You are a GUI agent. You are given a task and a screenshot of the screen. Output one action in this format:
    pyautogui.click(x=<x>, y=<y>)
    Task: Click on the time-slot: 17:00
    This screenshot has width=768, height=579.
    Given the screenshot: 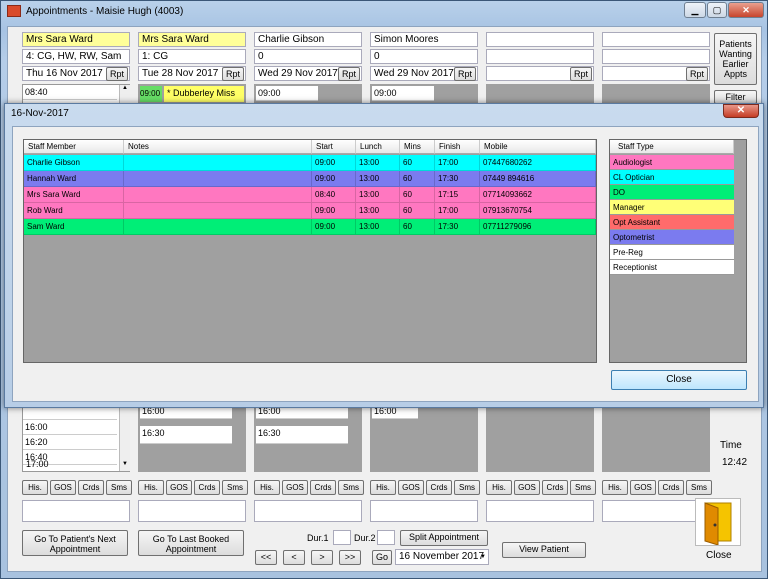 What is the action you would take?
    pyautogui.click(x=71, y=465)
    